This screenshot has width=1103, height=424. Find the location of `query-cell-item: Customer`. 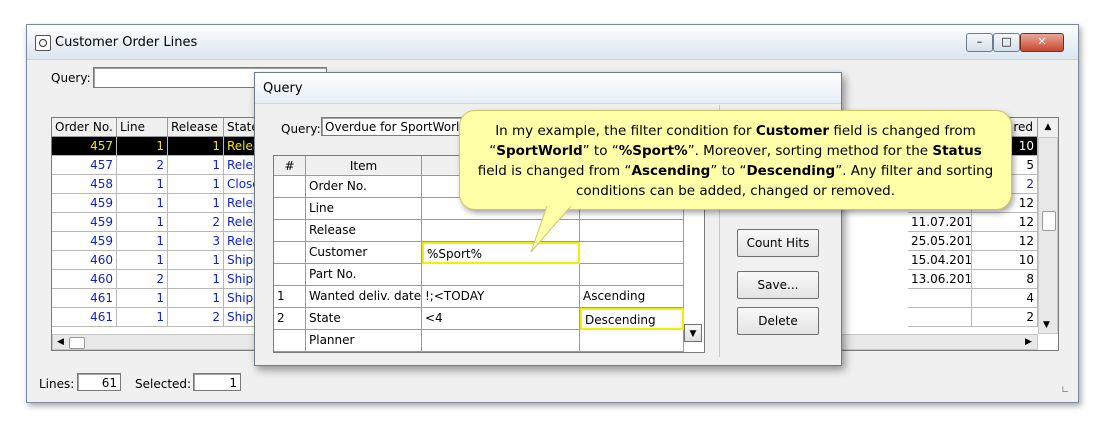

query-cell-item: Customer is located at coordinates (364, 253).